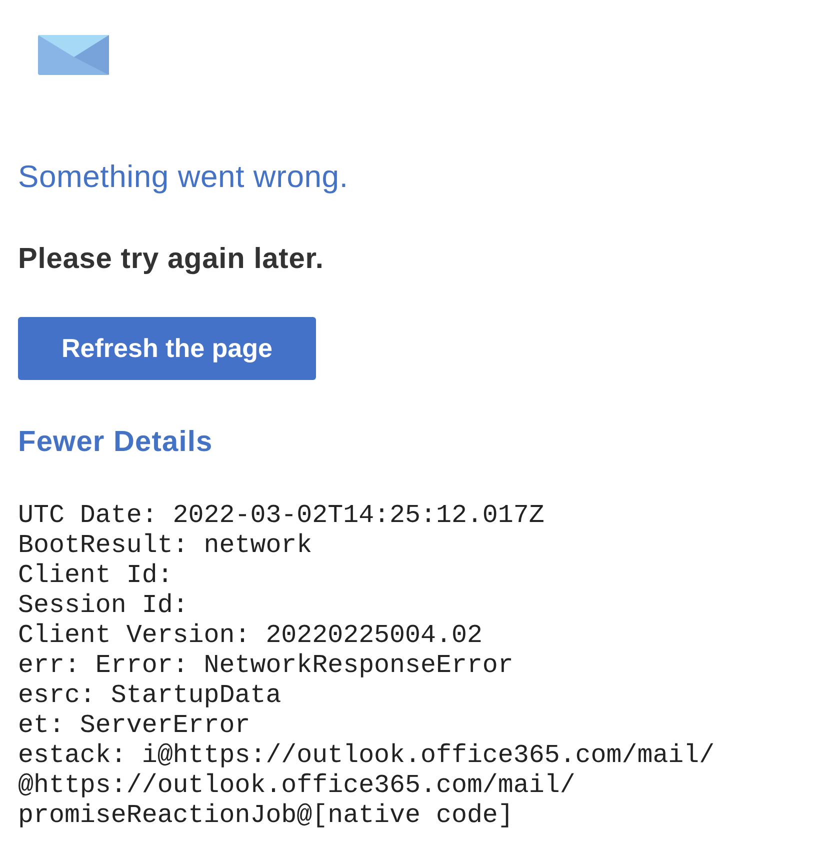 The width and height of the screenshot is (814, 846). I want to click on details-line: estack: i@https://outlook.office365.com/mail/, so click(366, 756).